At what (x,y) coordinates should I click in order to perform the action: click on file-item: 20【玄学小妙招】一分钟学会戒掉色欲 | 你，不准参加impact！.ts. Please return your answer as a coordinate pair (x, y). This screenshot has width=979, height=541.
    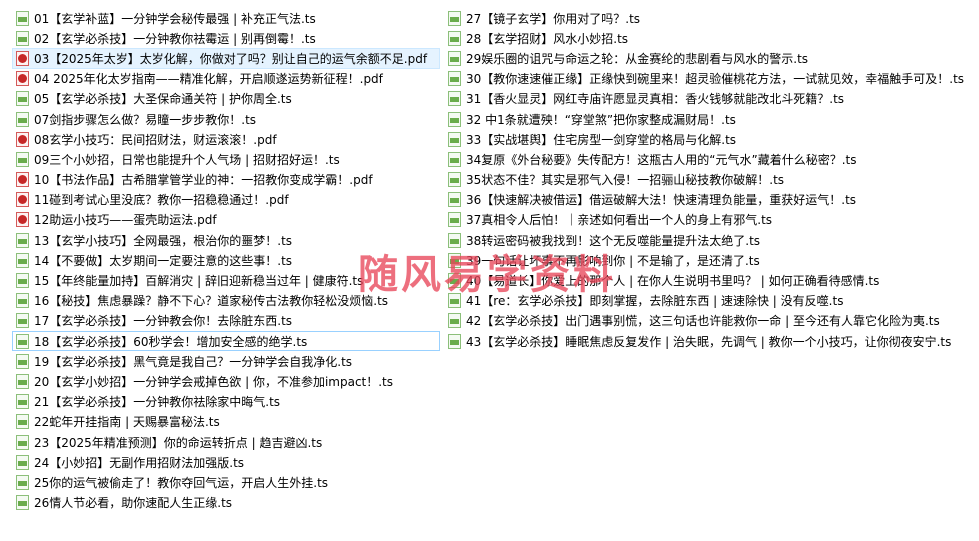
    Looking at the image, I should click on (226, 381).